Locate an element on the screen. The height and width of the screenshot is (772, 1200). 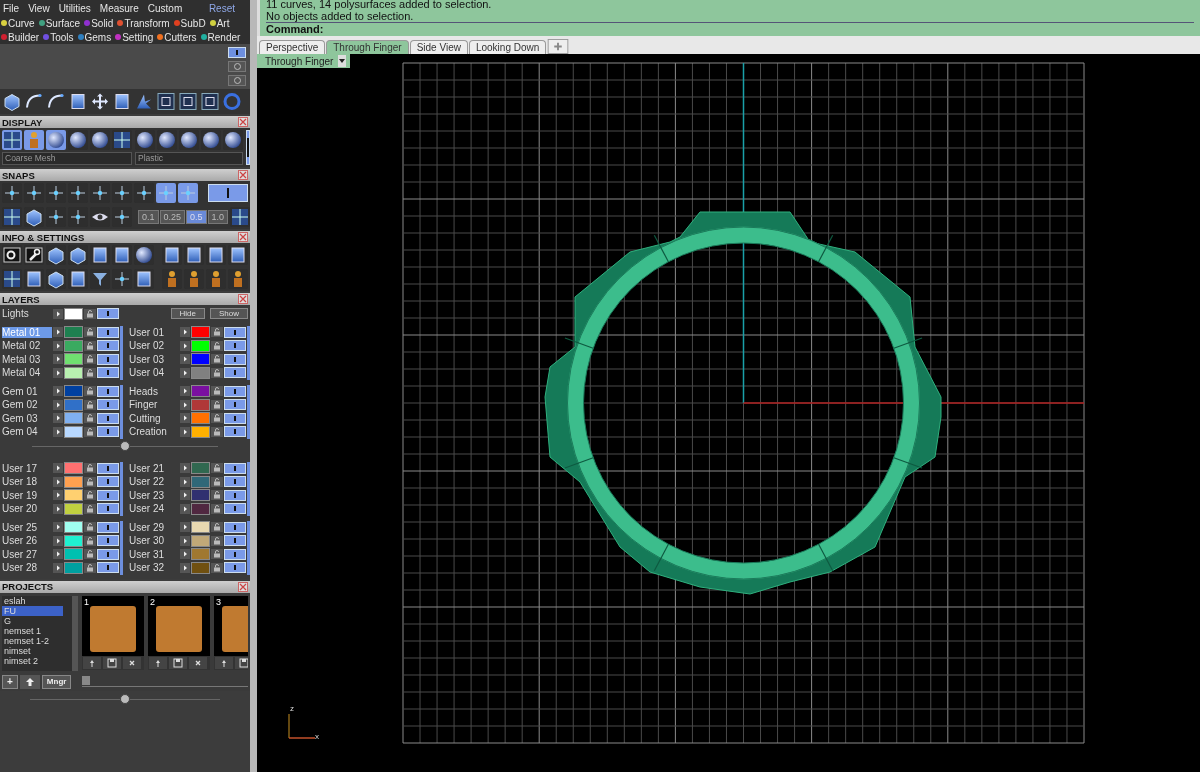
folder-item: G is located at coordinates (32, 620).